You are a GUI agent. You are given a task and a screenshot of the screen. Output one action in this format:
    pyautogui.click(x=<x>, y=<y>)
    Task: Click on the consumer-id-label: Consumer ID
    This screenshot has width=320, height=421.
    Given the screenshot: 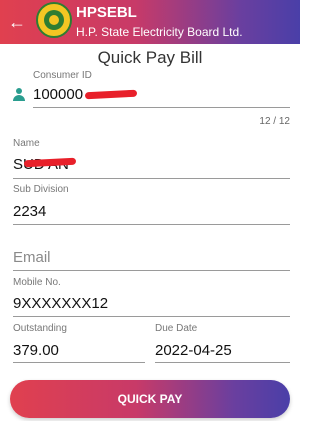 What is the action you would take?
    pyautogui.click(x=62, y=75)
    